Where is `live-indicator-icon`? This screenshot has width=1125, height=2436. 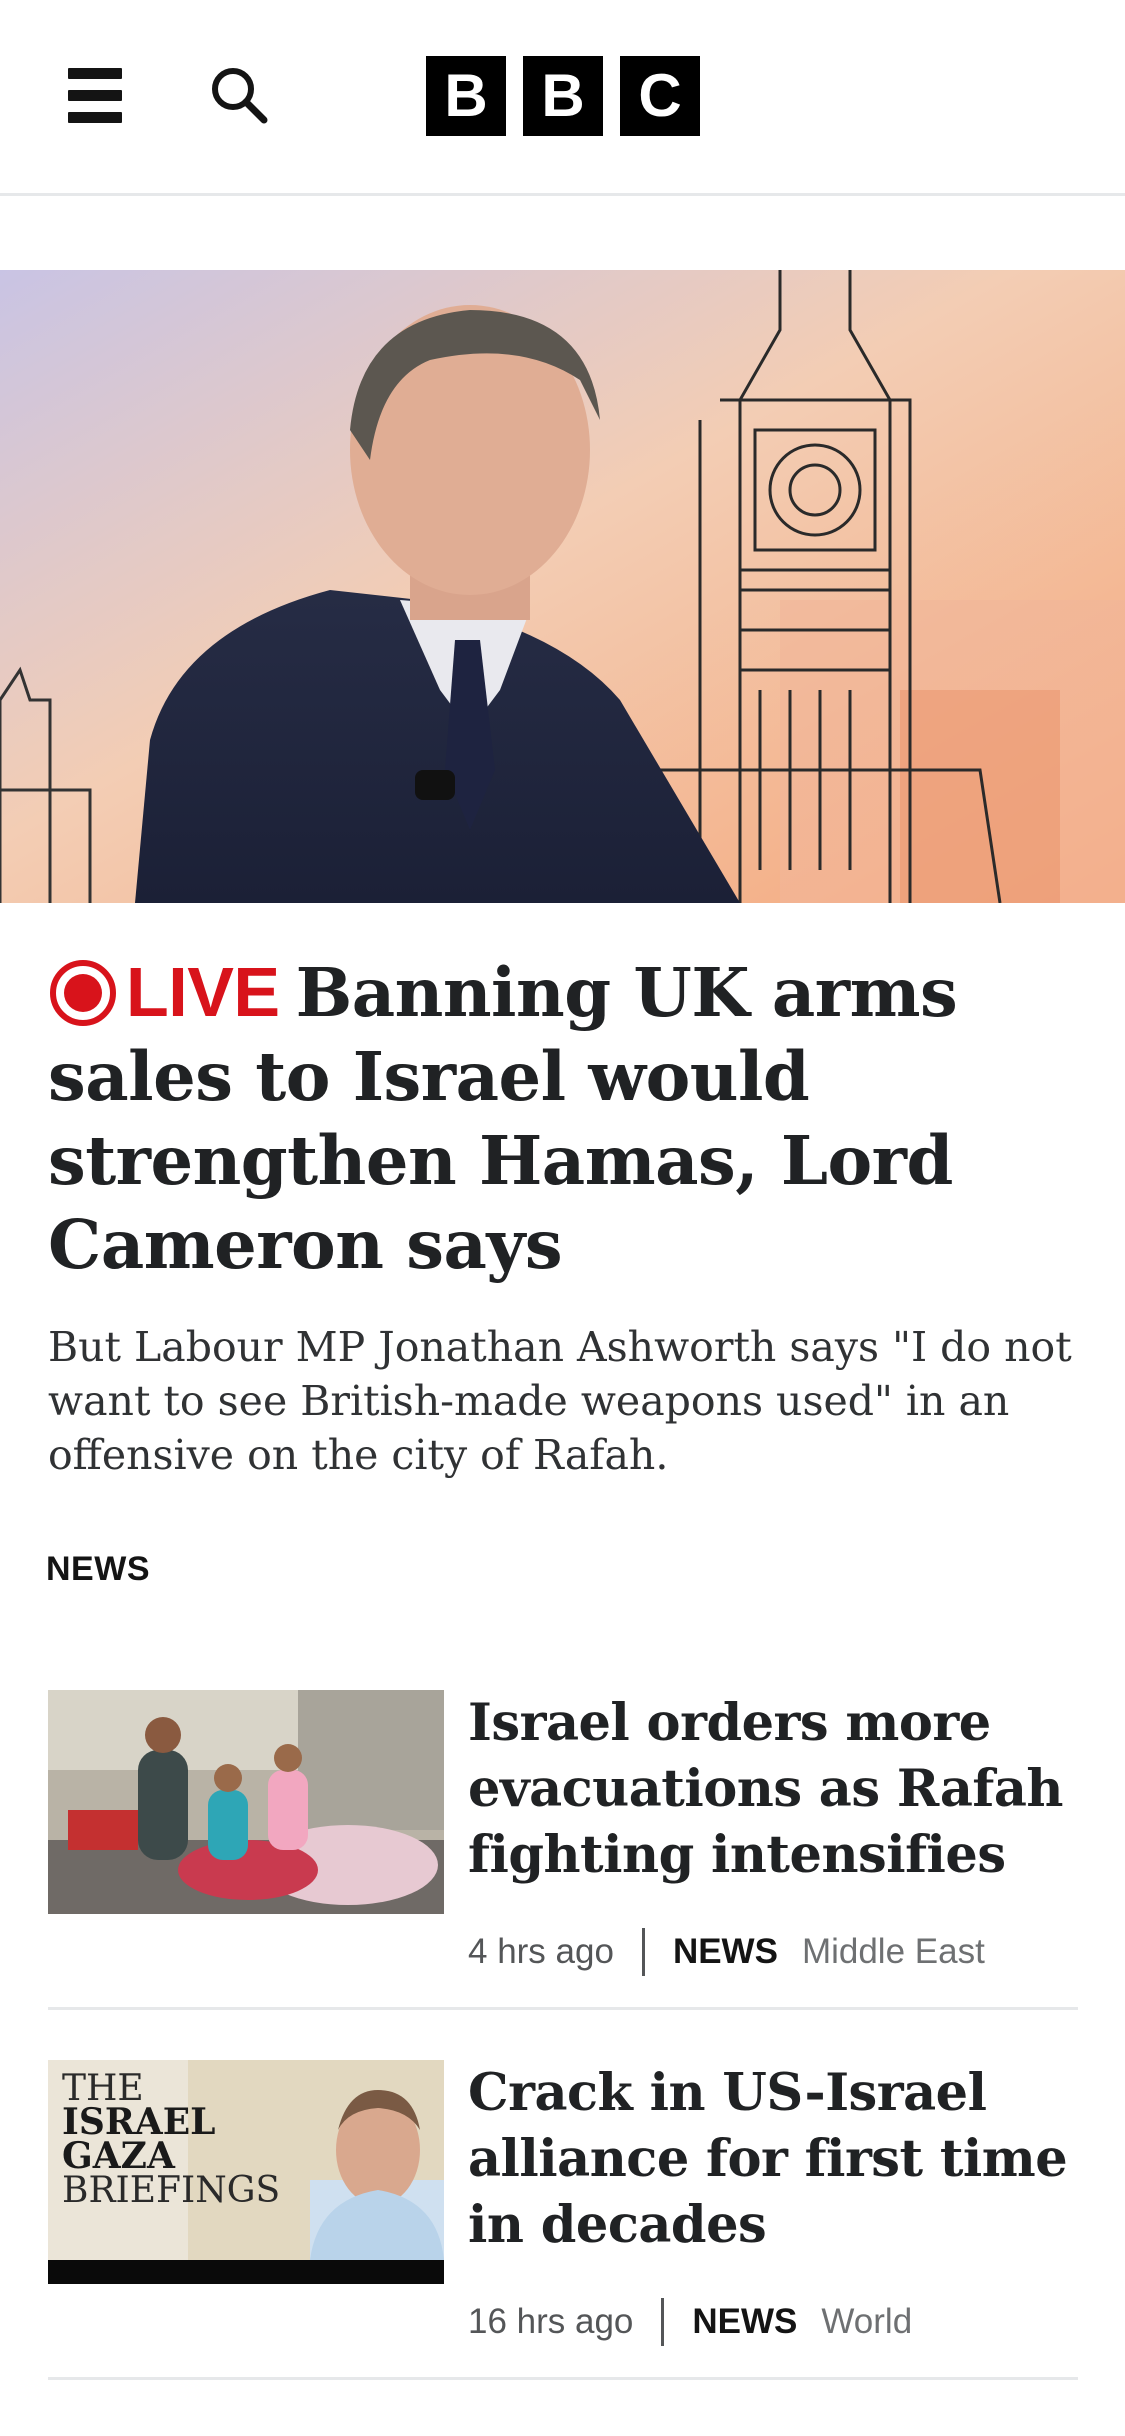
live-indicator-icon is located at coordinates (83, 993).